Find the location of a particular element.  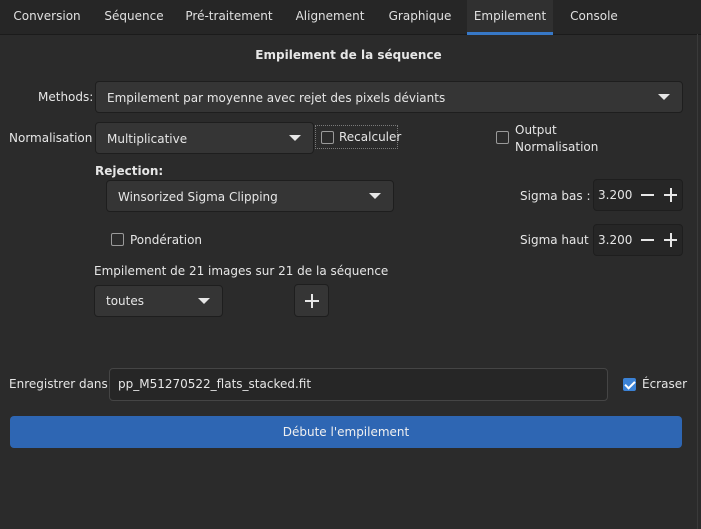

rejection-label: Rejection: is located at coordinates (129, 171).